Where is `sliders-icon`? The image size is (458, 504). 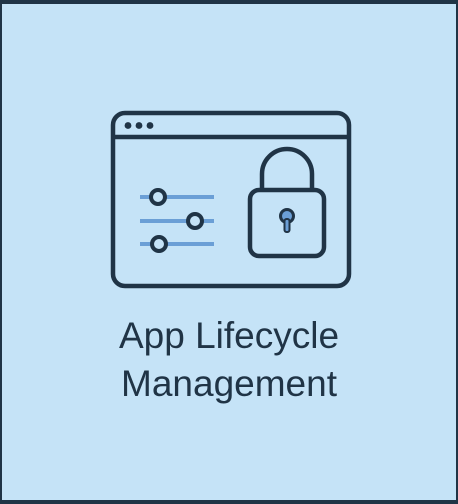
sliders-icon is located at coordinates (177, 220).